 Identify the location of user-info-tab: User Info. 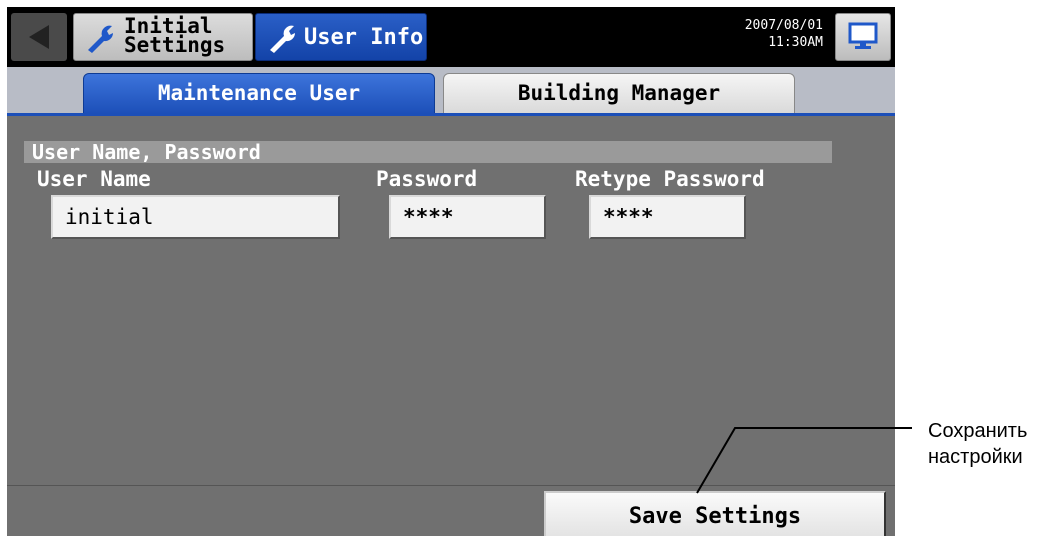
(341, 37).